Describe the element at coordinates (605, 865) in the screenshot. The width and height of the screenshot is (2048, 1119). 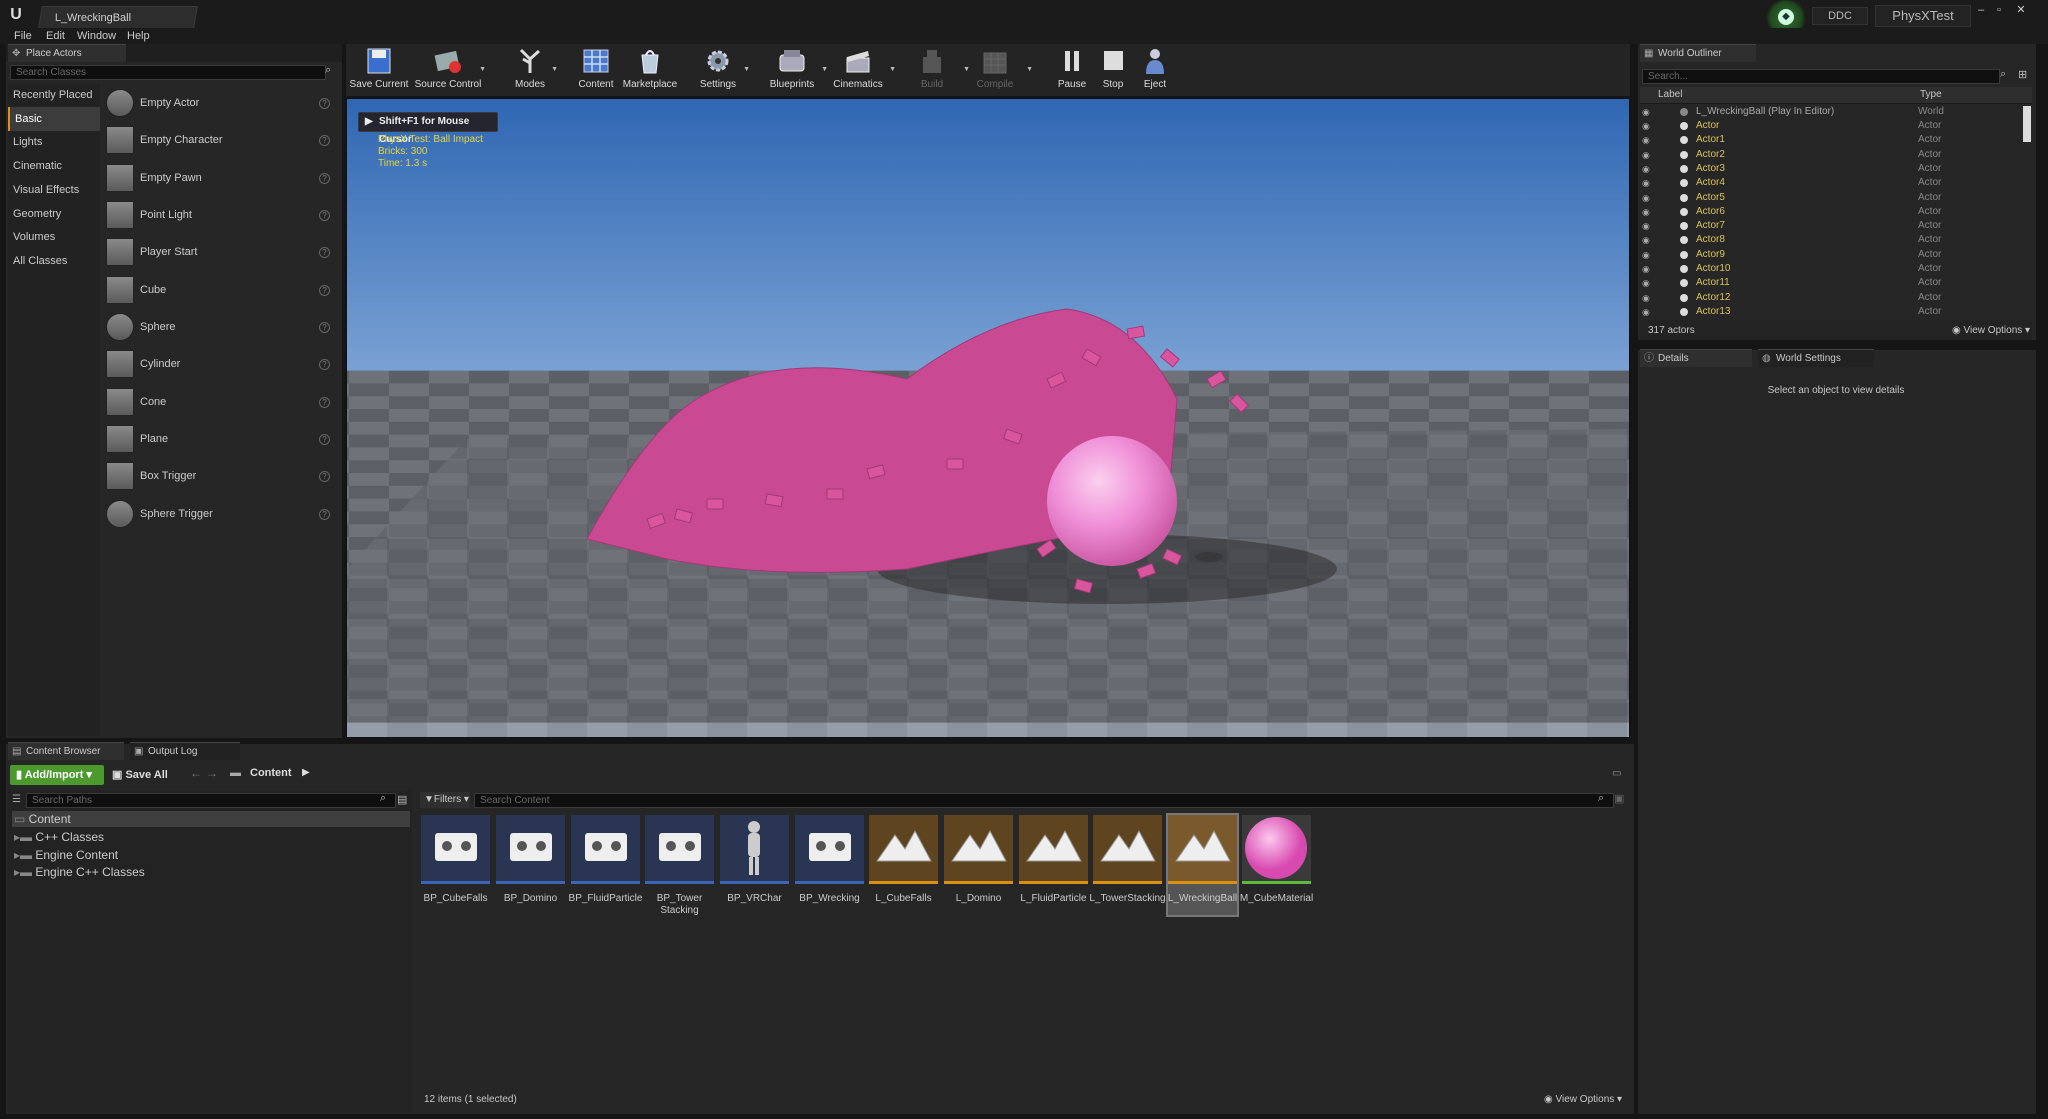
I see `asset-tile: BP_FluidParticle` at that location.